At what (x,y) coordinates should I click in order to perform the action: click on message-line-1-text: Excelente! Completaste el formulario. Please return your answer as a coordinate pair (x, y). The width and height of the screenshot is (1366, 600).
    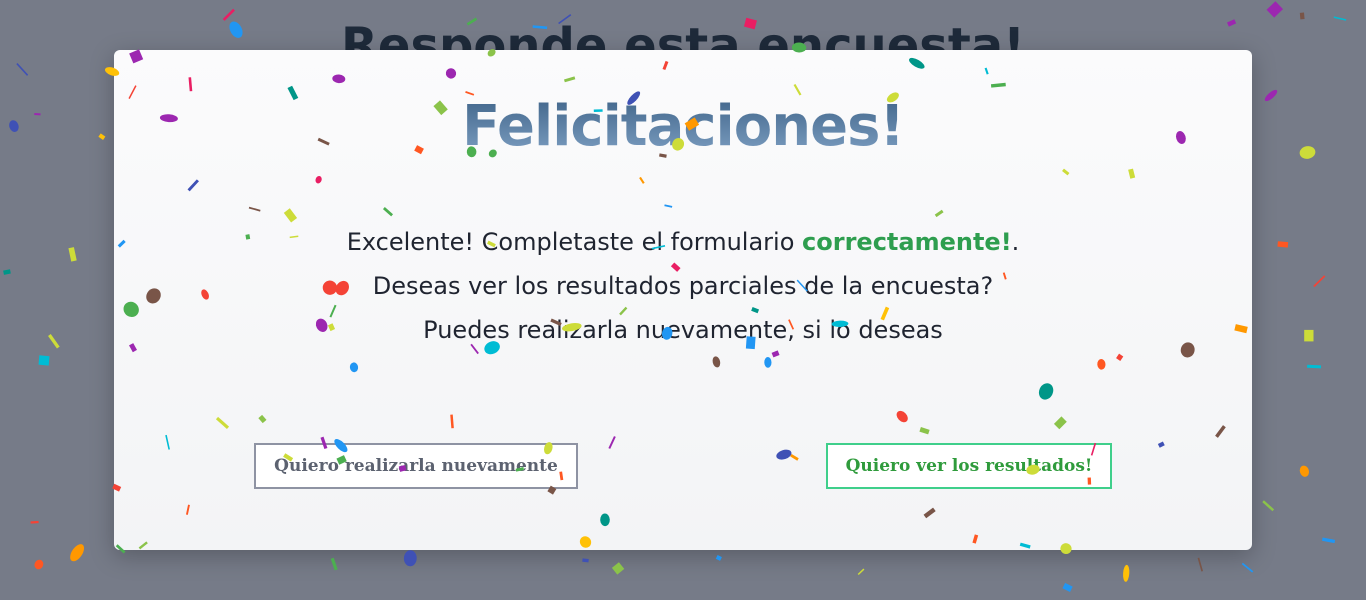
    Looking at the image, I should click on (574, 242).